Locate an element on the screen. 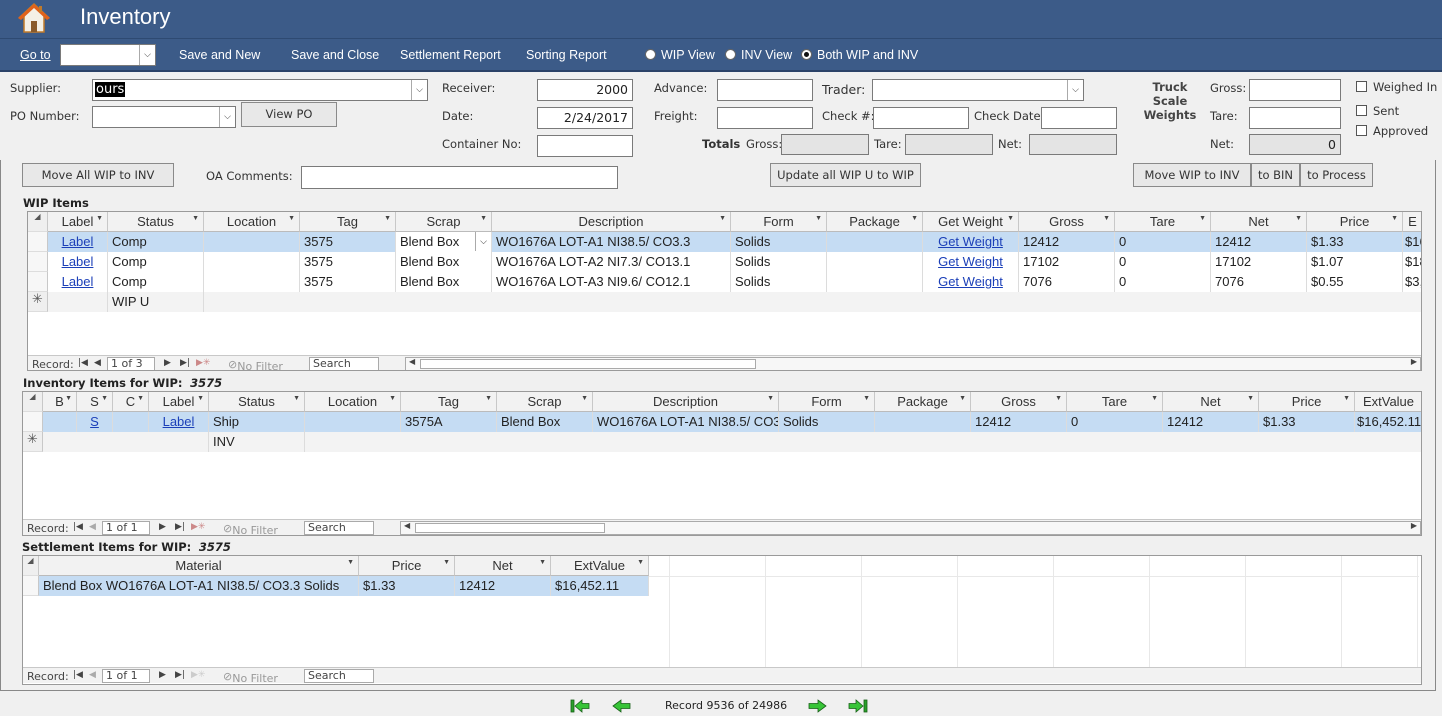 The image size is (1442, 716). goto-combo: ⌵ is located at coordinates (108, 55).